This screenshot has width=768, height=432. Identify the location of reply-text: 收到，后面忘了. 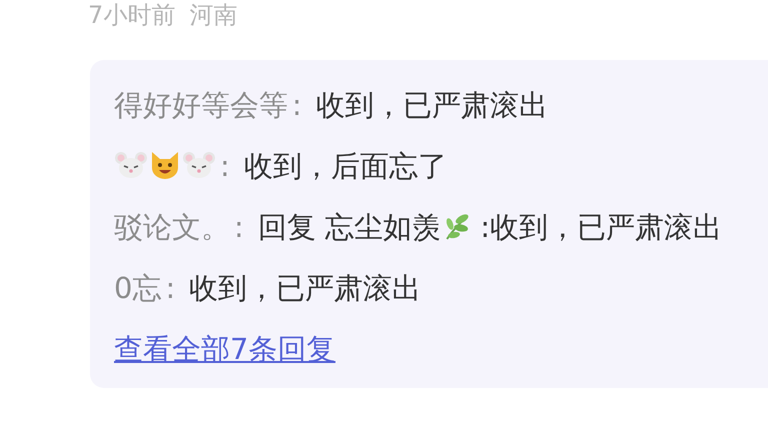
(345, 166).